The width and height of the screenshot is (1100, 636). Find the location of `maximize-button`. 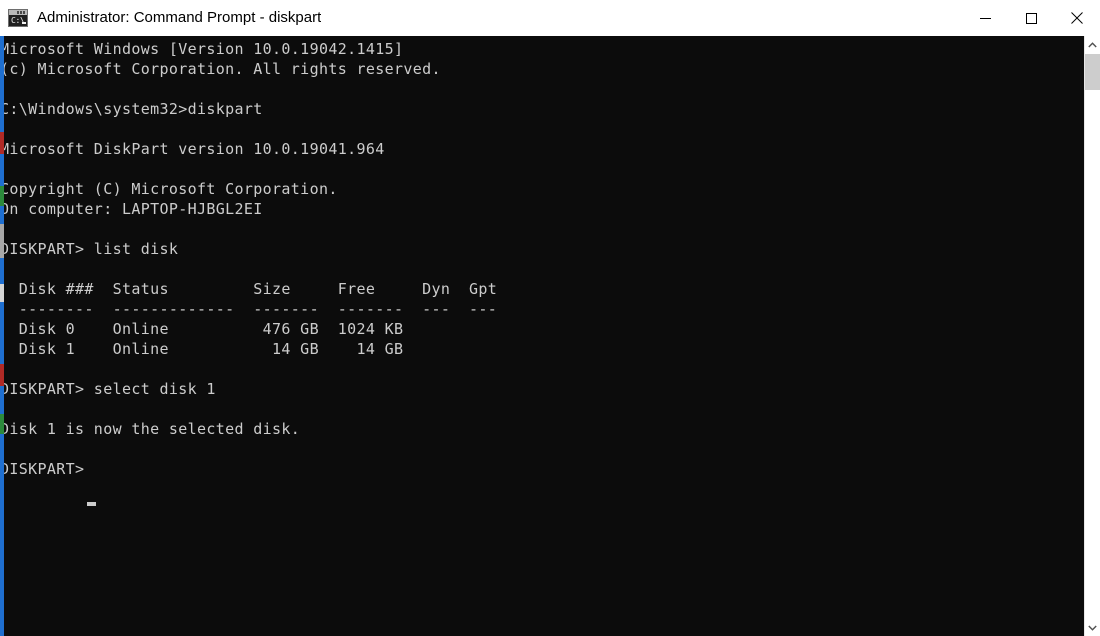

maximize-button is located at coordinates (1031, 18).